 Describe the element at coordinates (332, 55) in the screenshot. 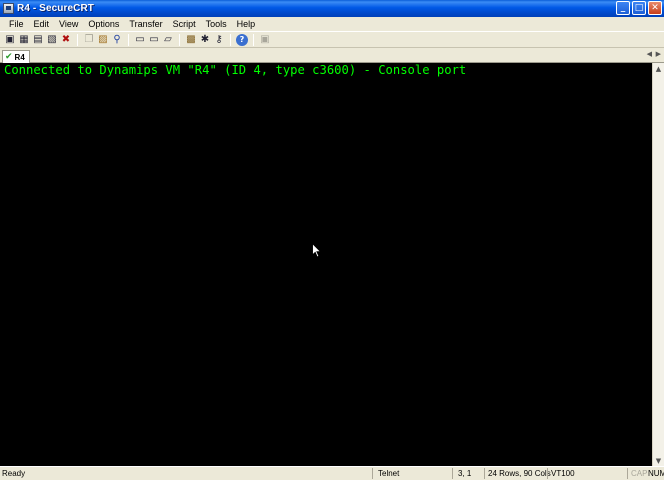

I see `session-tab-strip: ✔ R4 ◀ ▶` at that location.